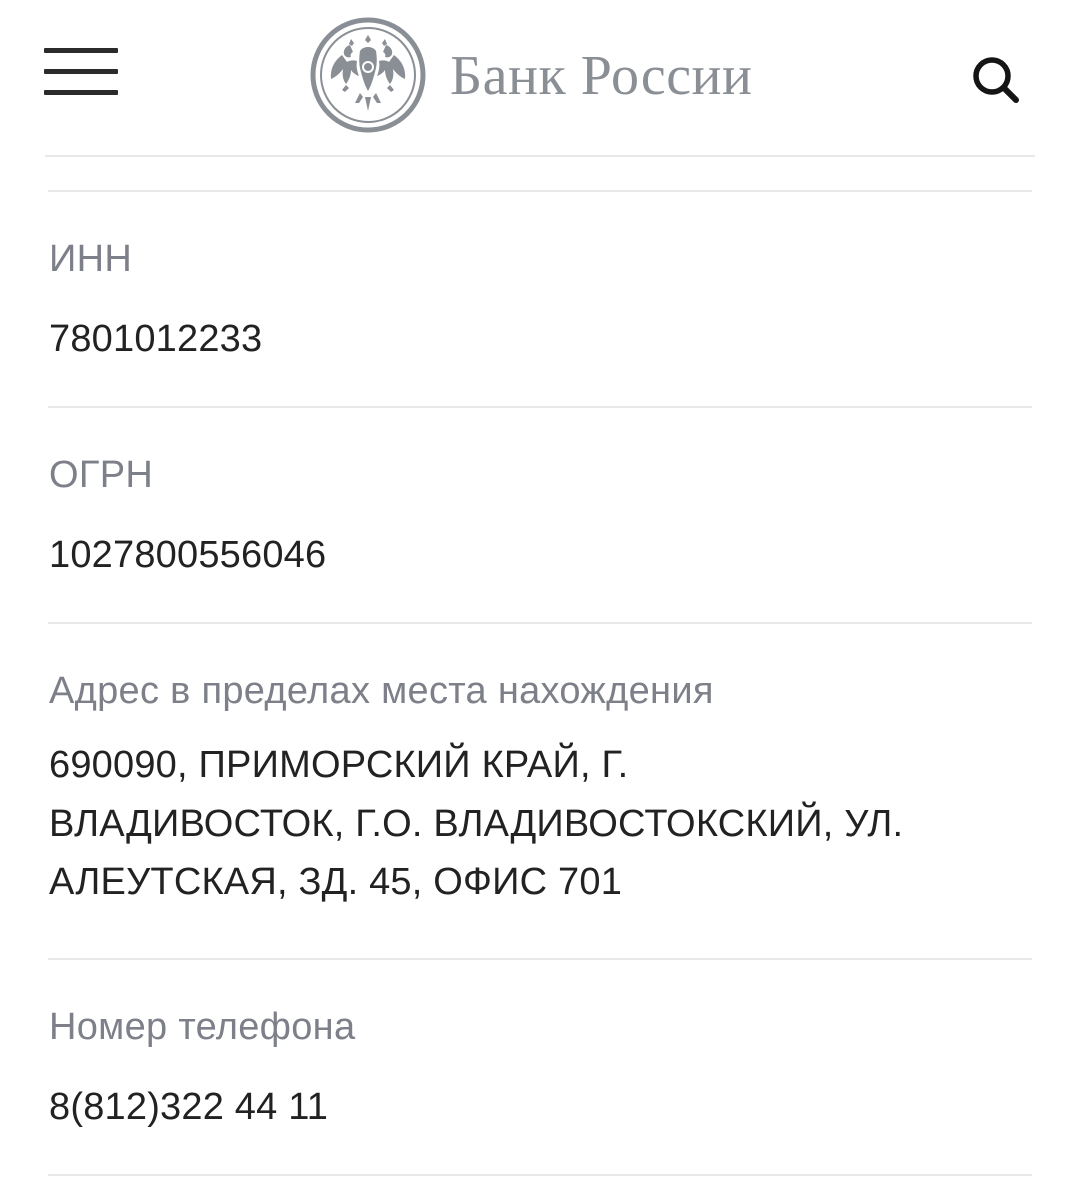 The width and height of the screenshot is (1080, 1194). I want to click on hamburger-menu-icon, so click(81, 73).